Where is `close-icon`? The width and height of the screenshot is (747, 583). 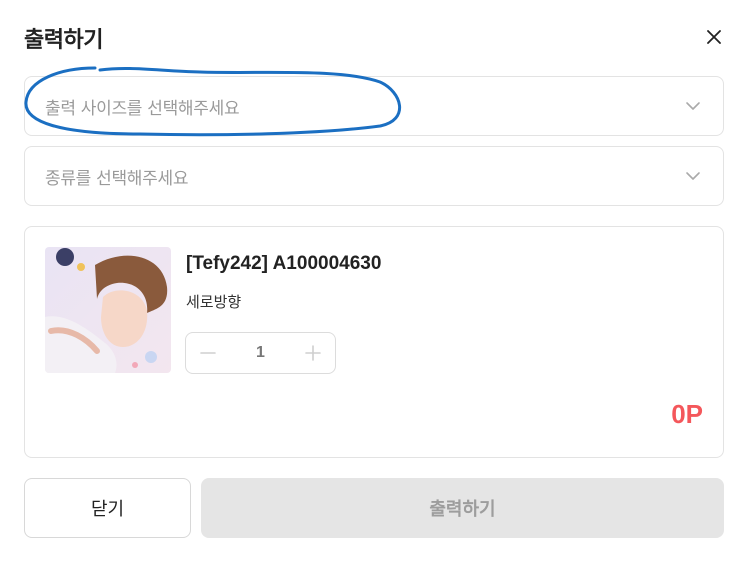 close-icon is located at coordinates (714, 37).